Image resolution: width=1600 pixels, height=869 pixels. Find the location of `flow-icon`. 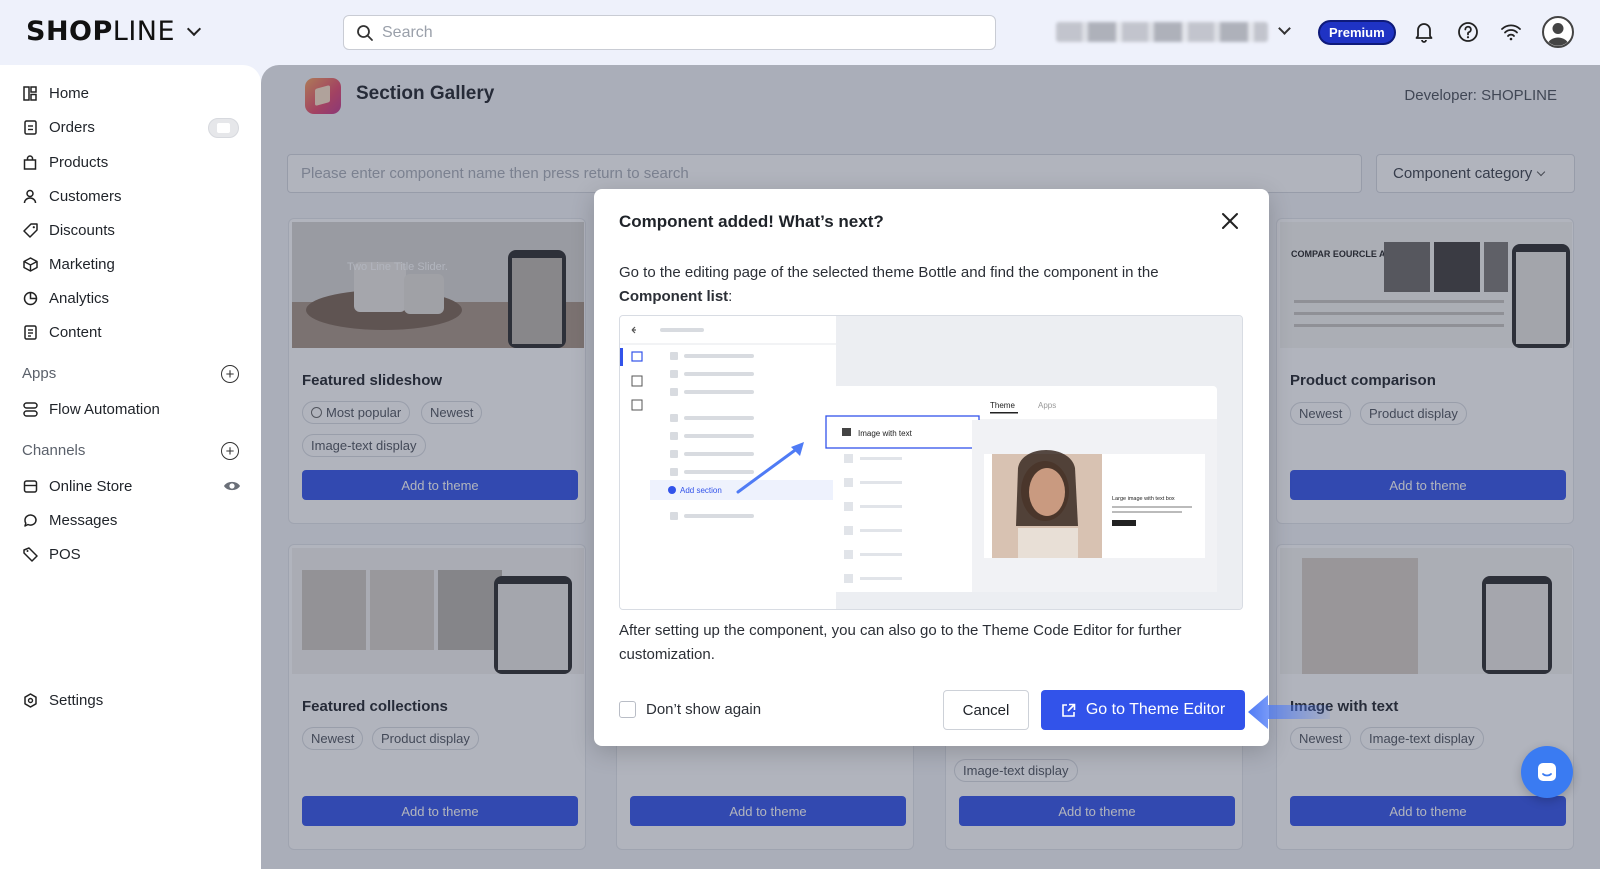

flow-icon is located at coordinates (30, 409).